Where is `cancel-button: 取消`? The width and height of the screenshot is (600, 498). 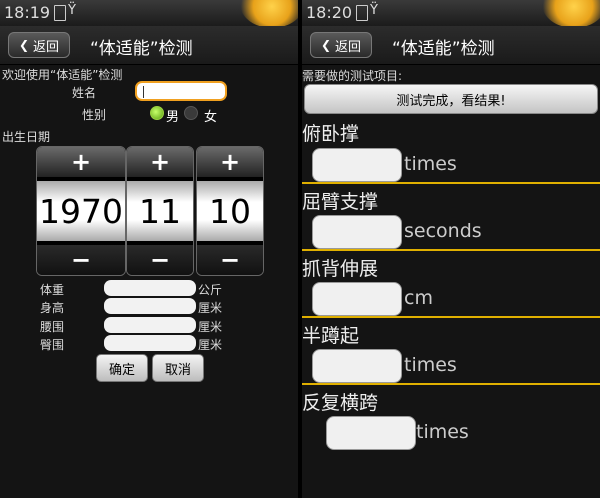
cancel-button: 取消 is located at coordinates (178, 368).